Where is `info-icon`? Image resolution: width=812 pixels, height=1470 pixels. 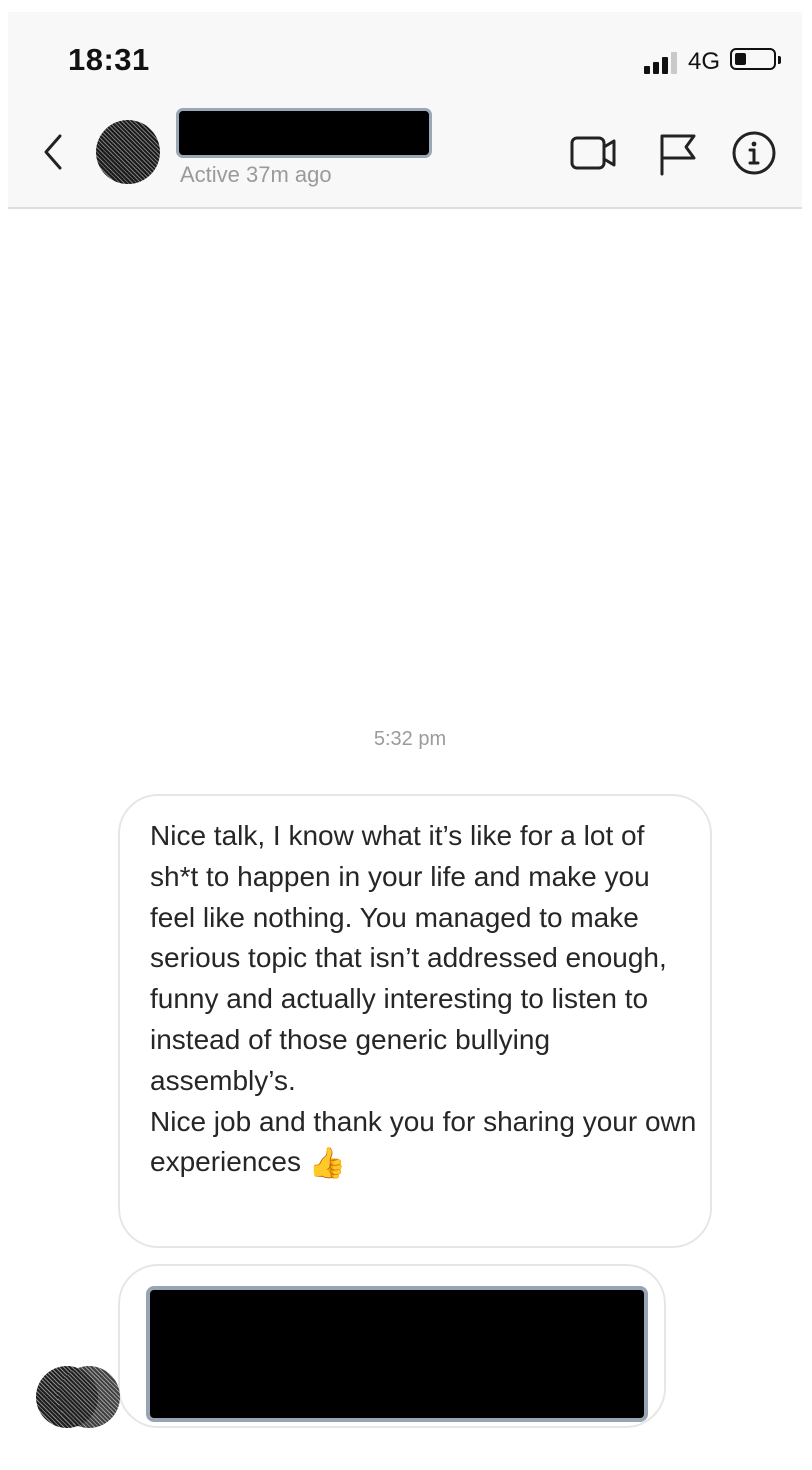
info-icon is located at coordinates (754, 153).